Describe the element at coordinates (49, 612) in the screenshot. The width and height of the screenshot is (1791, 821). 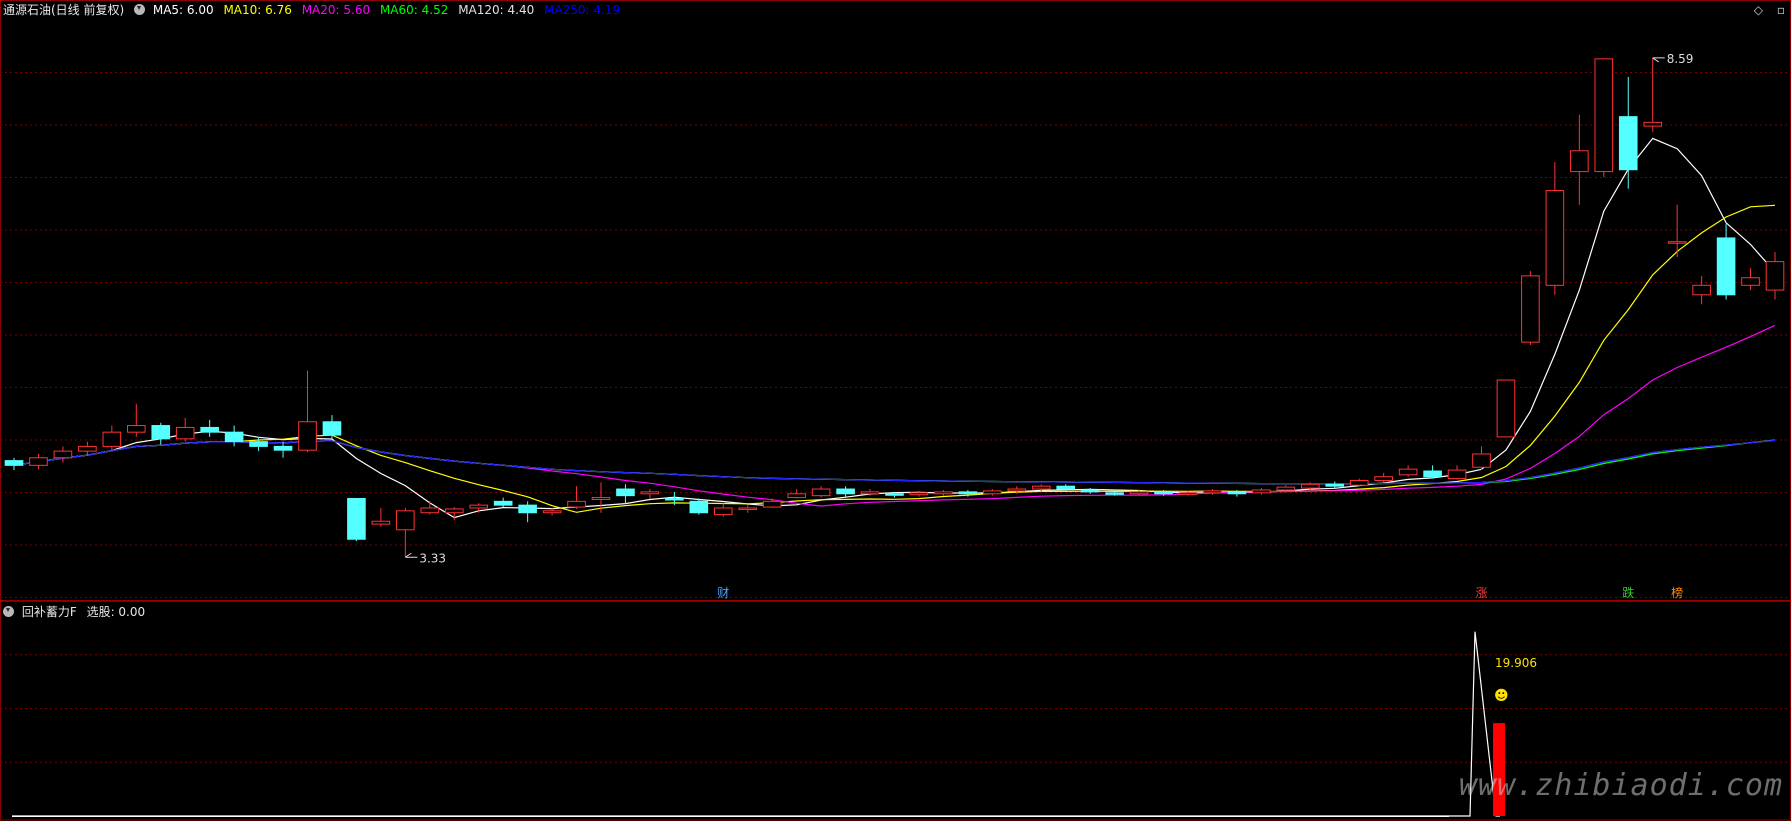
I see `indicator-name: 回补蓄力F` at that location.